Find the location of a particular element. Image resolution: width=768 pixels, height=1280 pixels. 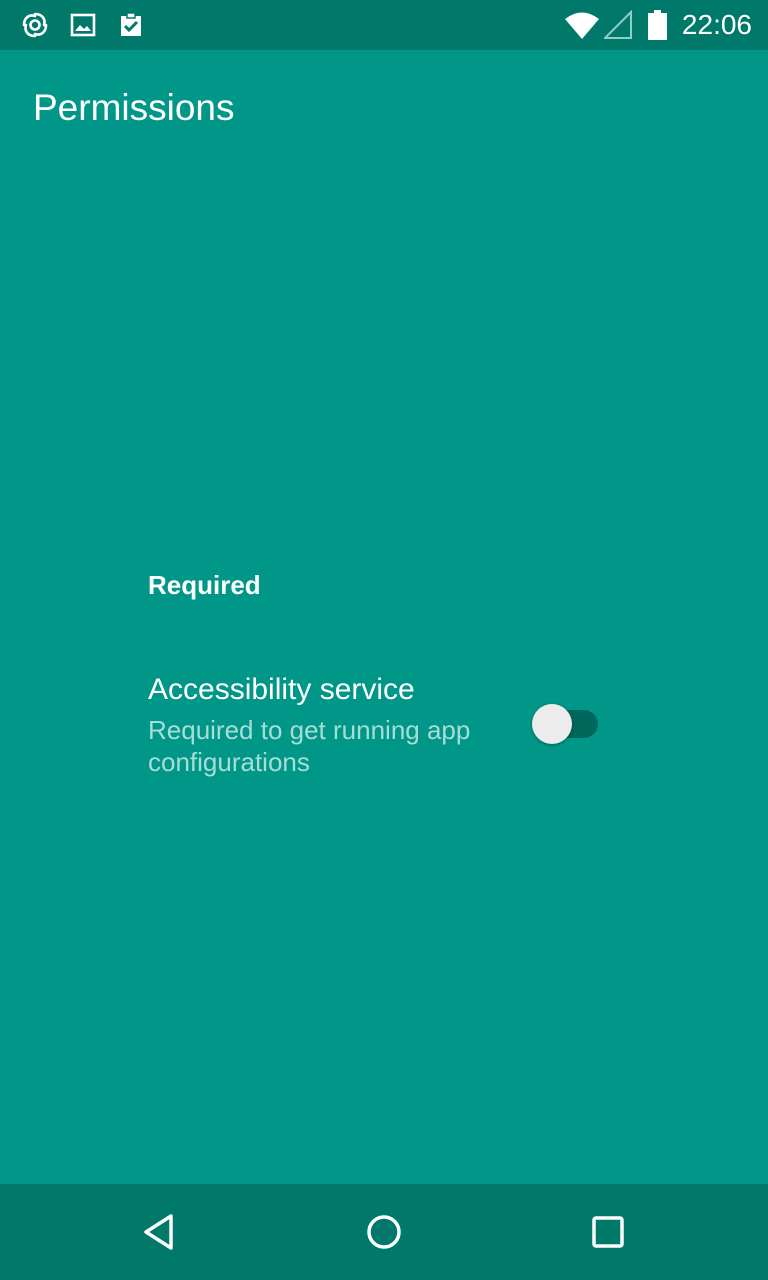

section-header-required: Required is located at coordinates (204, 585).